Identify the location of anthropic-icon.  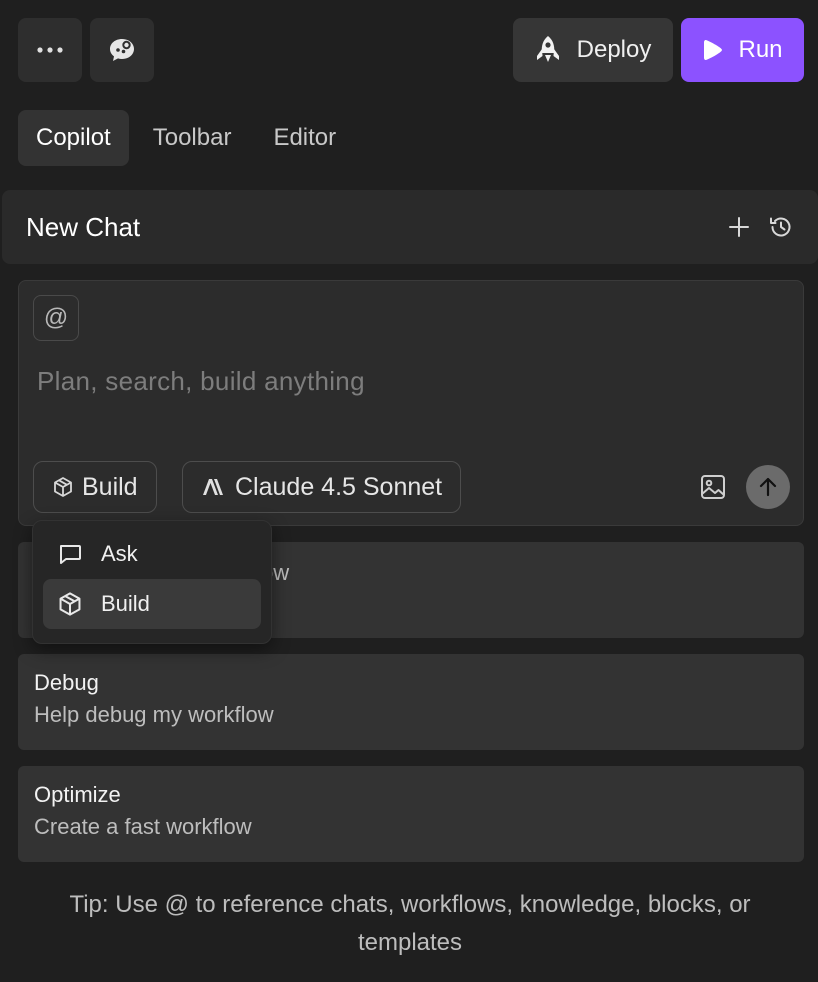
(214, 487).